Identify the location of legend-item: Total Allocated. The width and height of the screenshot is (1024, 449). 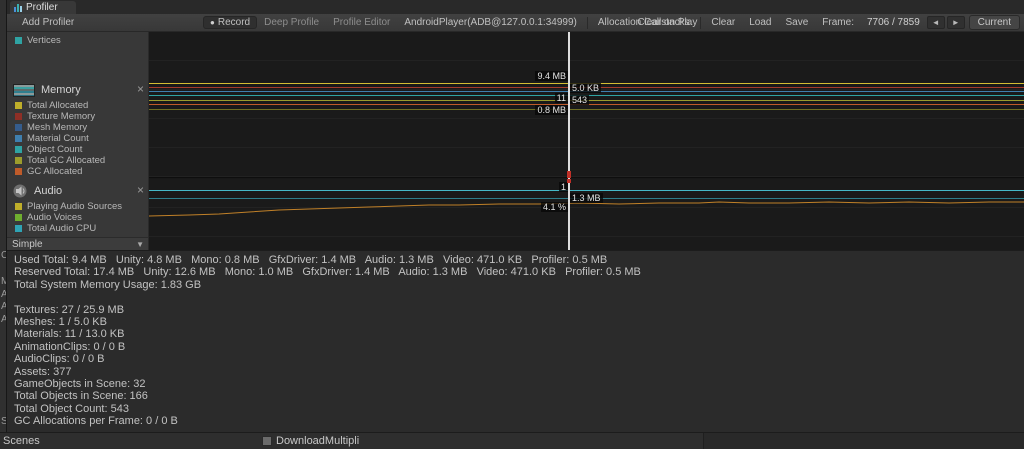
(77, 105).